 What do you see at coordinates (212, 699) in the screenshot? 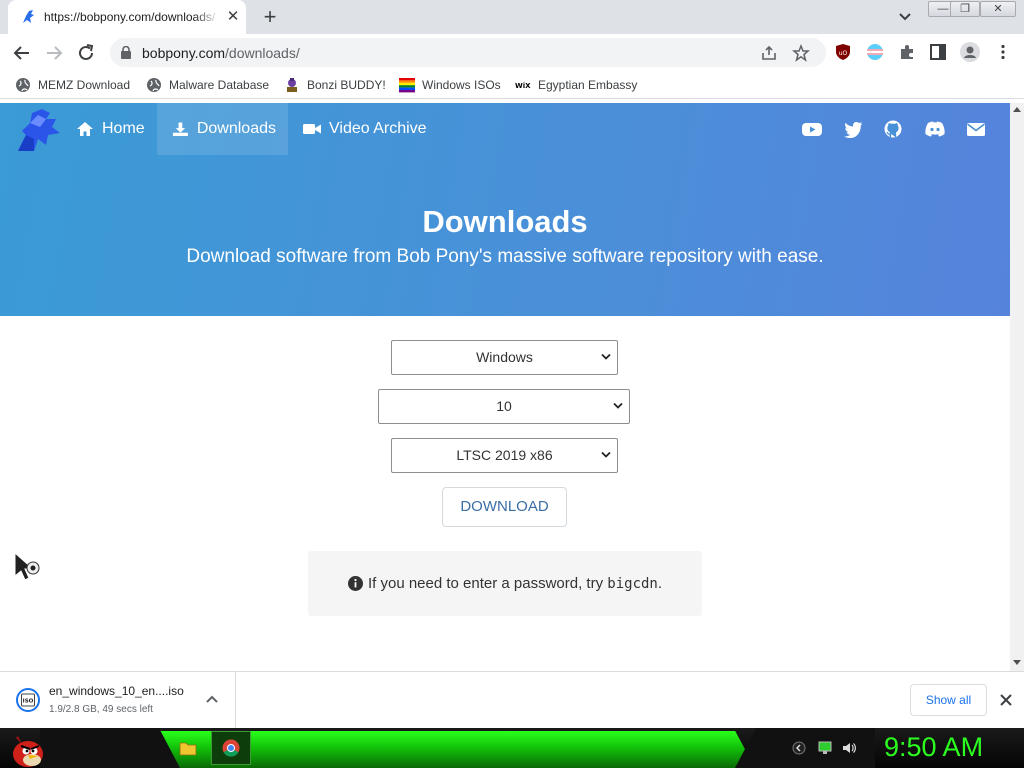
I see `chevron-up-icon` at bounding box center [212, 699].